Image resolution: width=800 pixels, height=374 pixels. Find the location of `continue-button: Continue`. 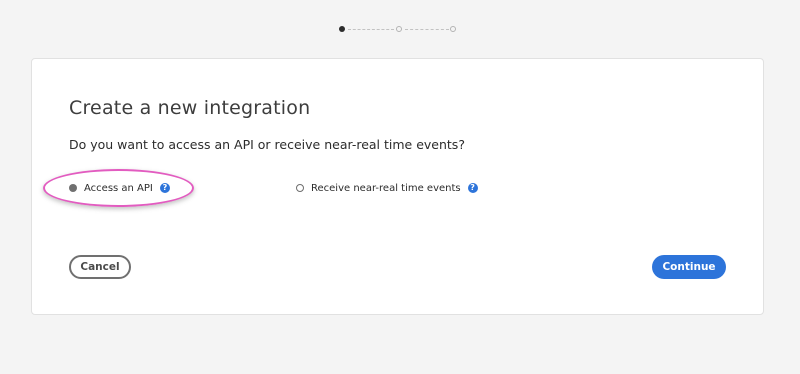

continue-button: Continue is located at coordinates (689, 267).